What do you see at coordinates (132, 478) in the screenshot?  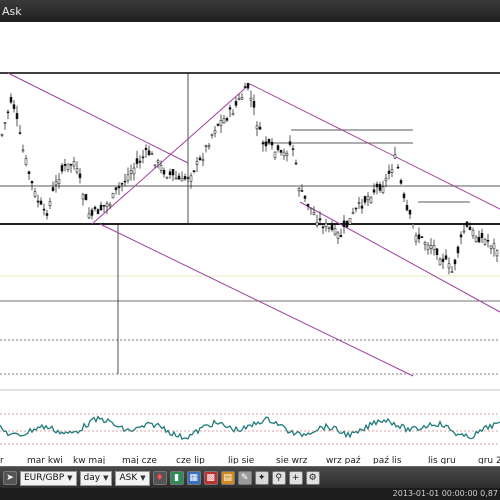 I see `price-type-select: ASK ▼` at bounding box center [132, 478].